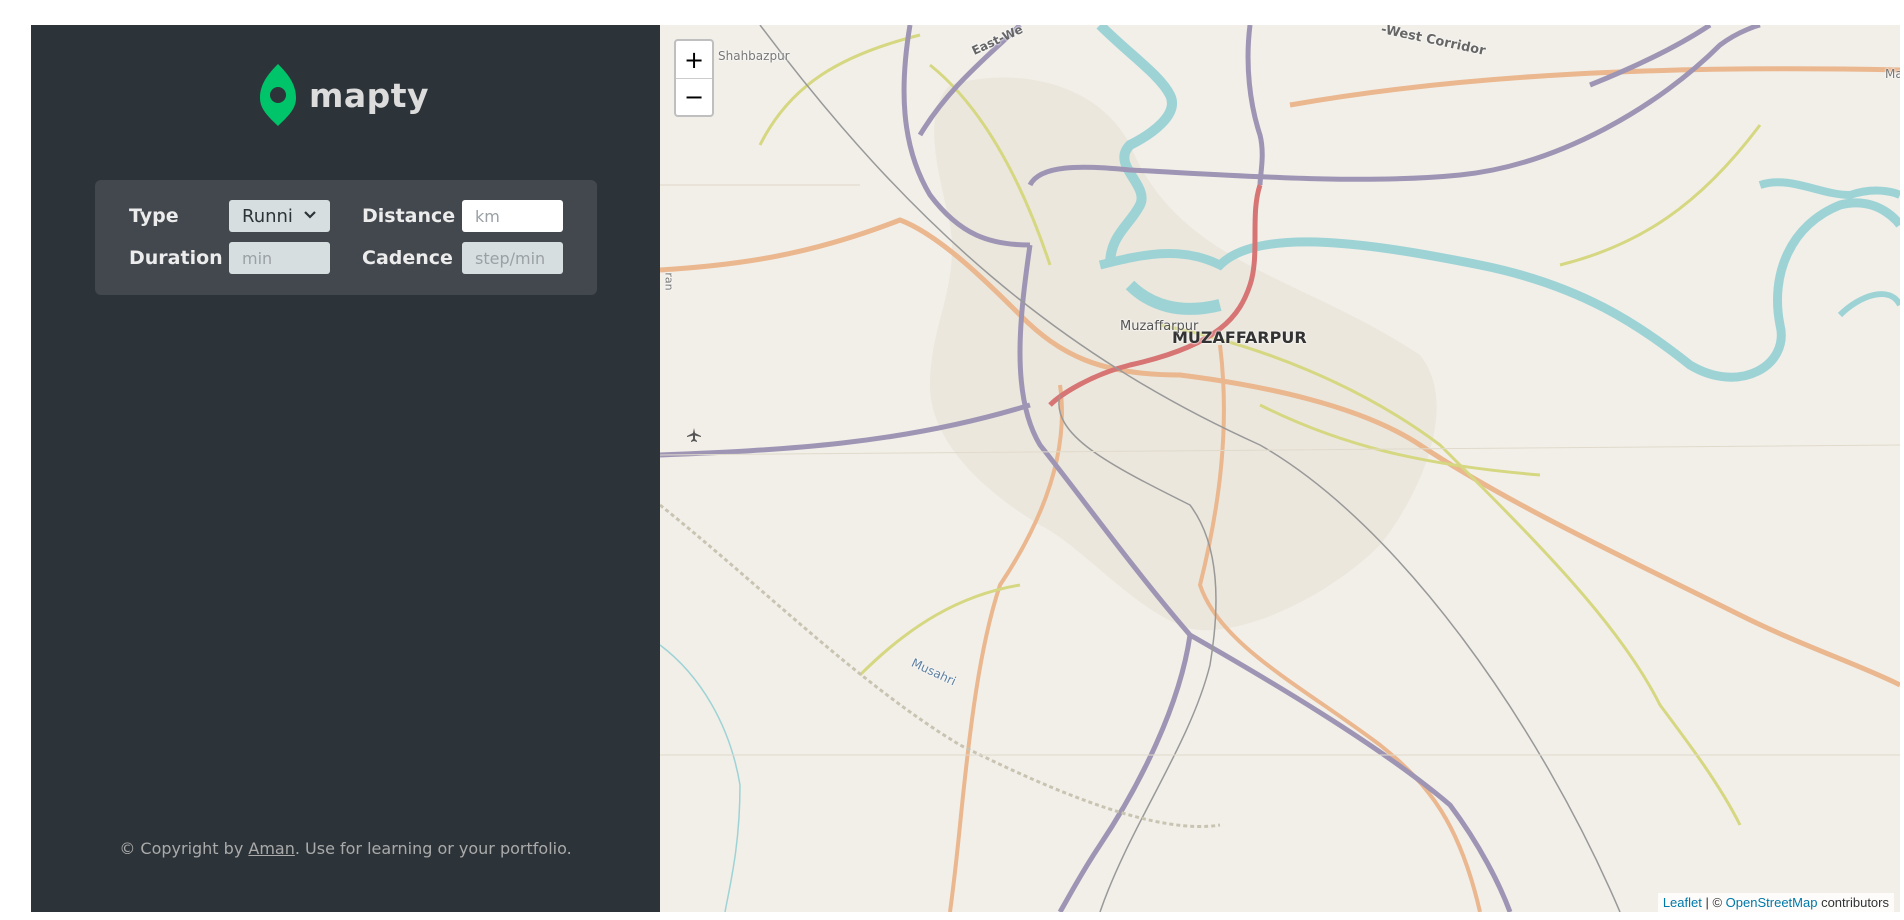  What do you see at coordinates (1713, 902) in the screenshot?
I see `attribution-sep: | ©` at bounding box center [1713, 902].